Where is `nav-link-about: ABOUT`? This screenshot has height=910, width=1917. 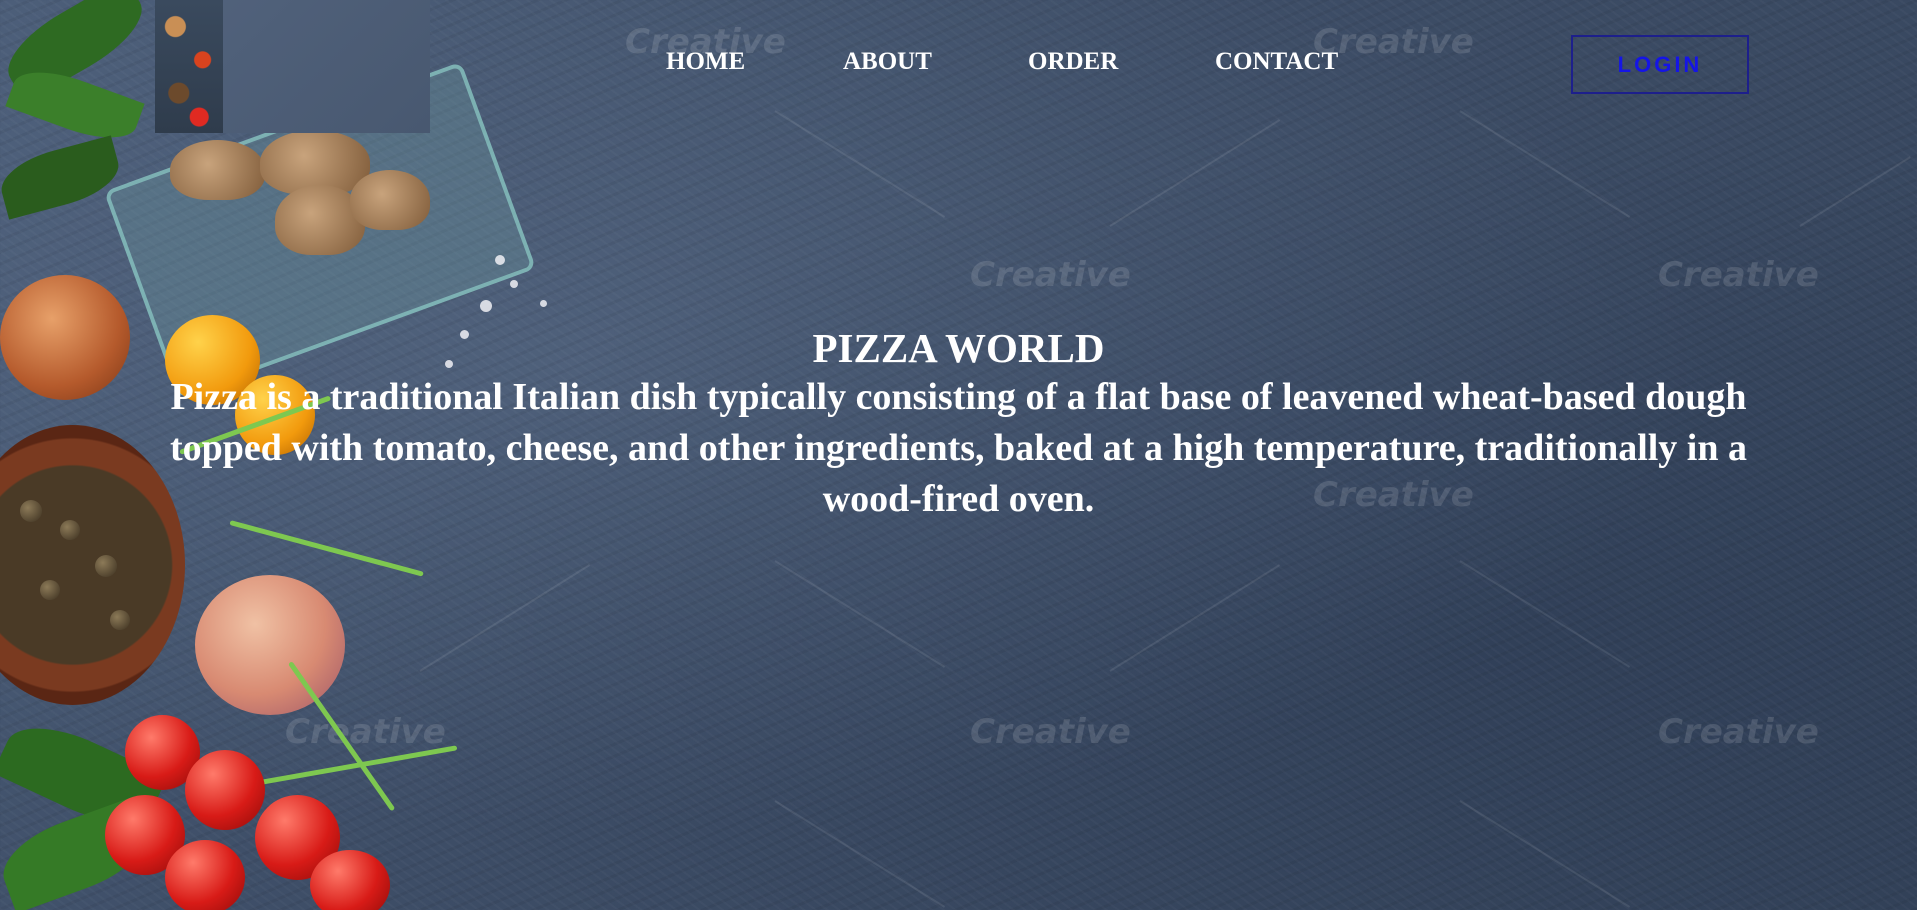
nav-link-about: ABOUT is located at coordinates (887, 62).